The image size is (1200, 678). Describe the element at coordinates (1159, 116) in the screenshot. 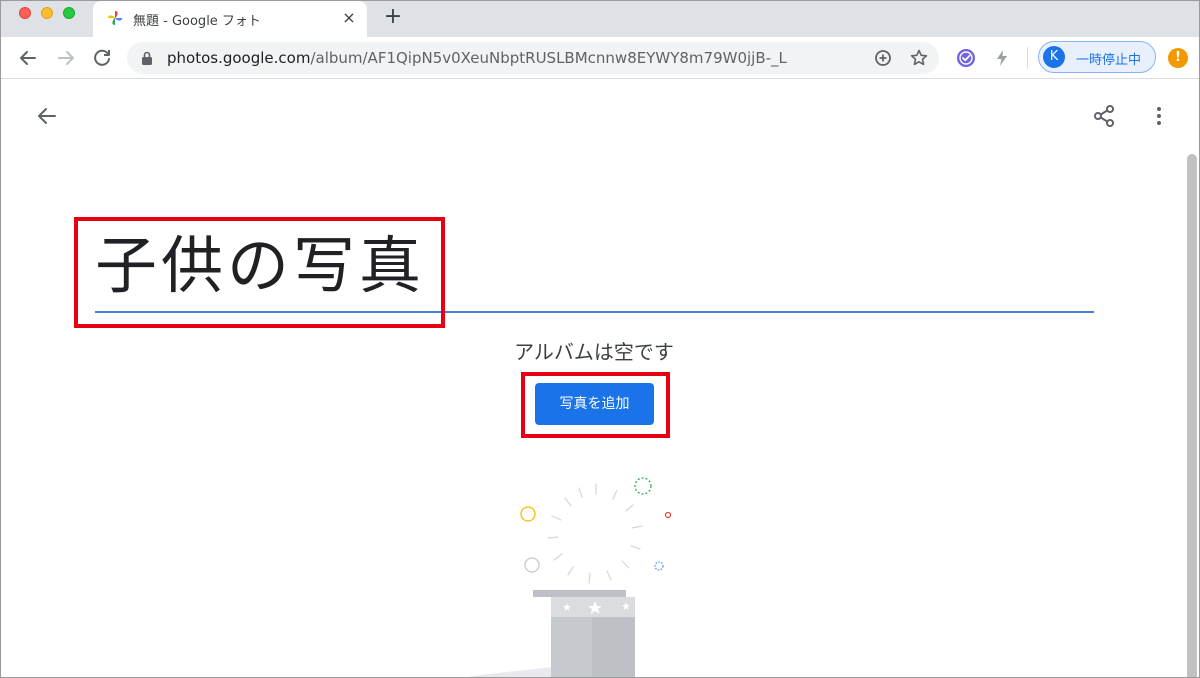

I see `more-vert-icon` at that location.